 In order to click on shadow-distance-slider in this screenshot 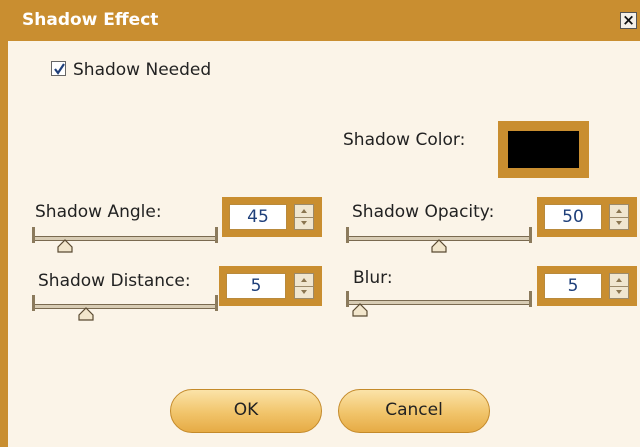, I will do `click(125, 308)`.